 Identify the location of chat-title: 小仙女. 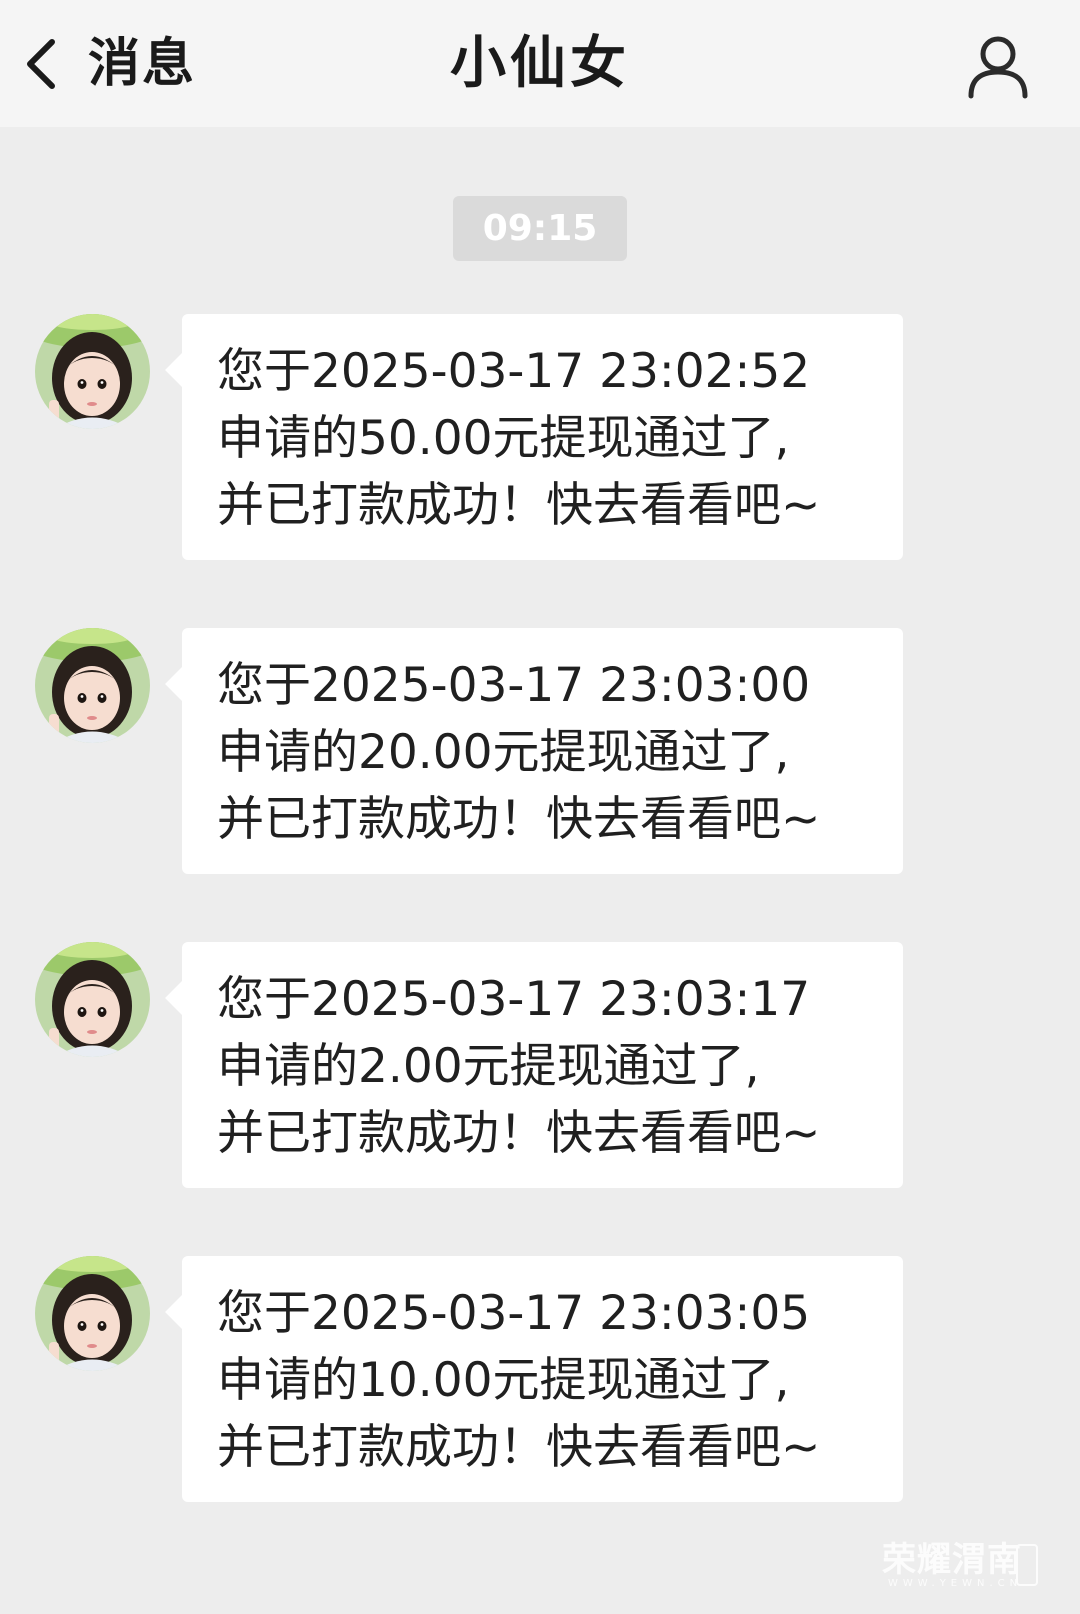
(540, 63).